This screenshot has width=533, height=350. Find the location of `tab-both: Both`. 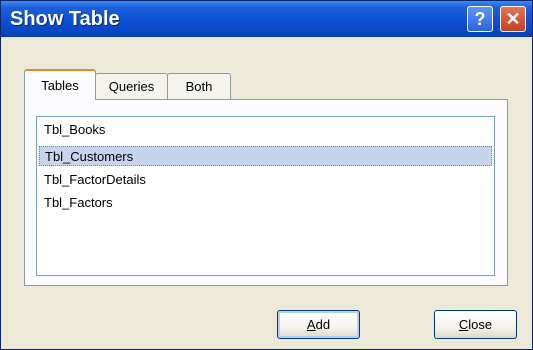

tab-both: Both is located at coordinates (199, 86).